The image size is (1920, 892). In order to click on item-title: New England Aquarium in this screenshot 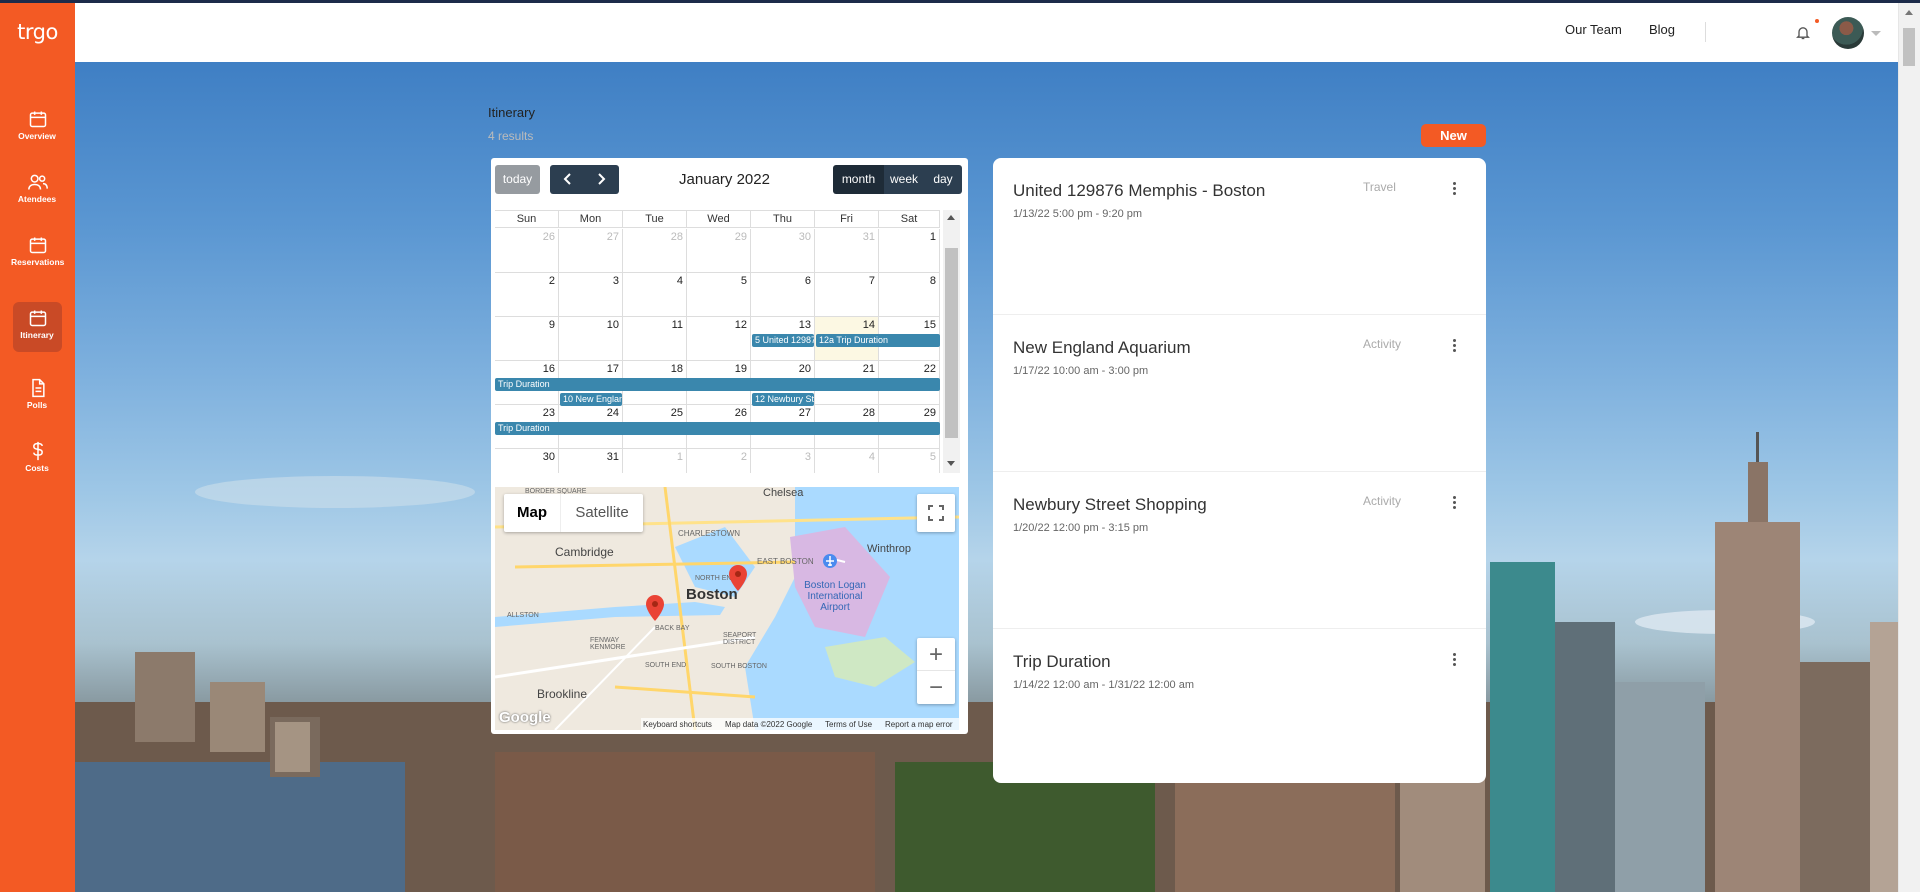, I will do `click(1102, 348)`.